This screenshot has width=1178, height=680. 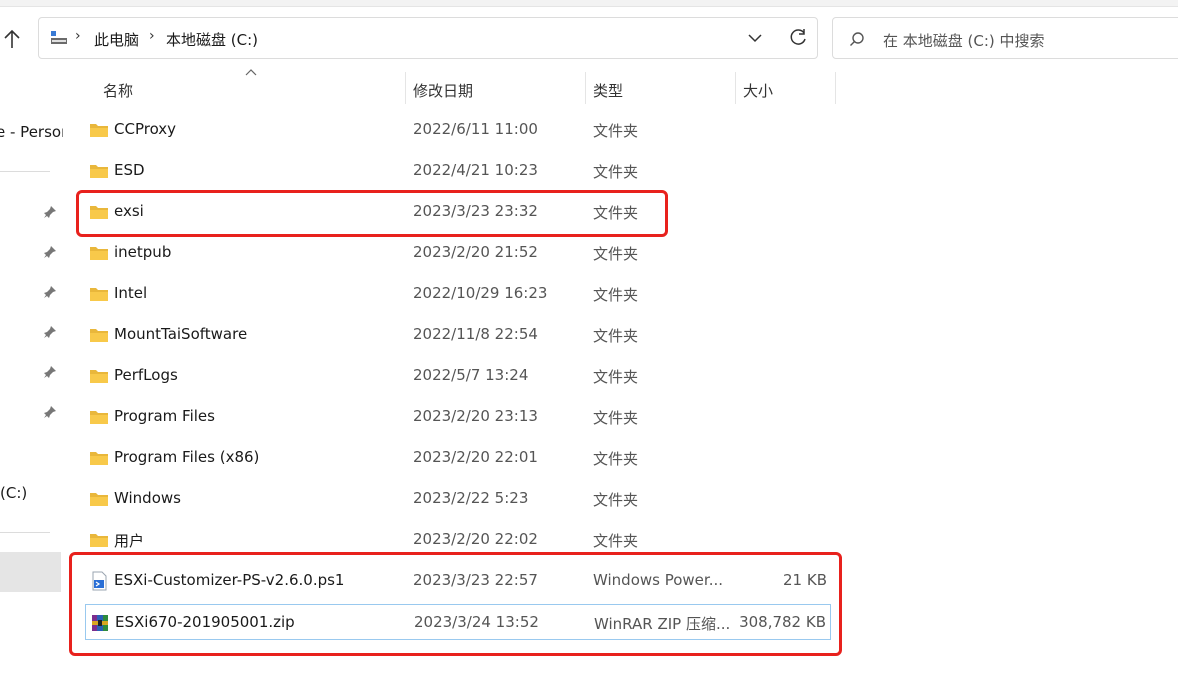 I want to click on file-row: MountTaiSoftware 2022/11/8 22:54 文件夹, so click(x=458, y=335).